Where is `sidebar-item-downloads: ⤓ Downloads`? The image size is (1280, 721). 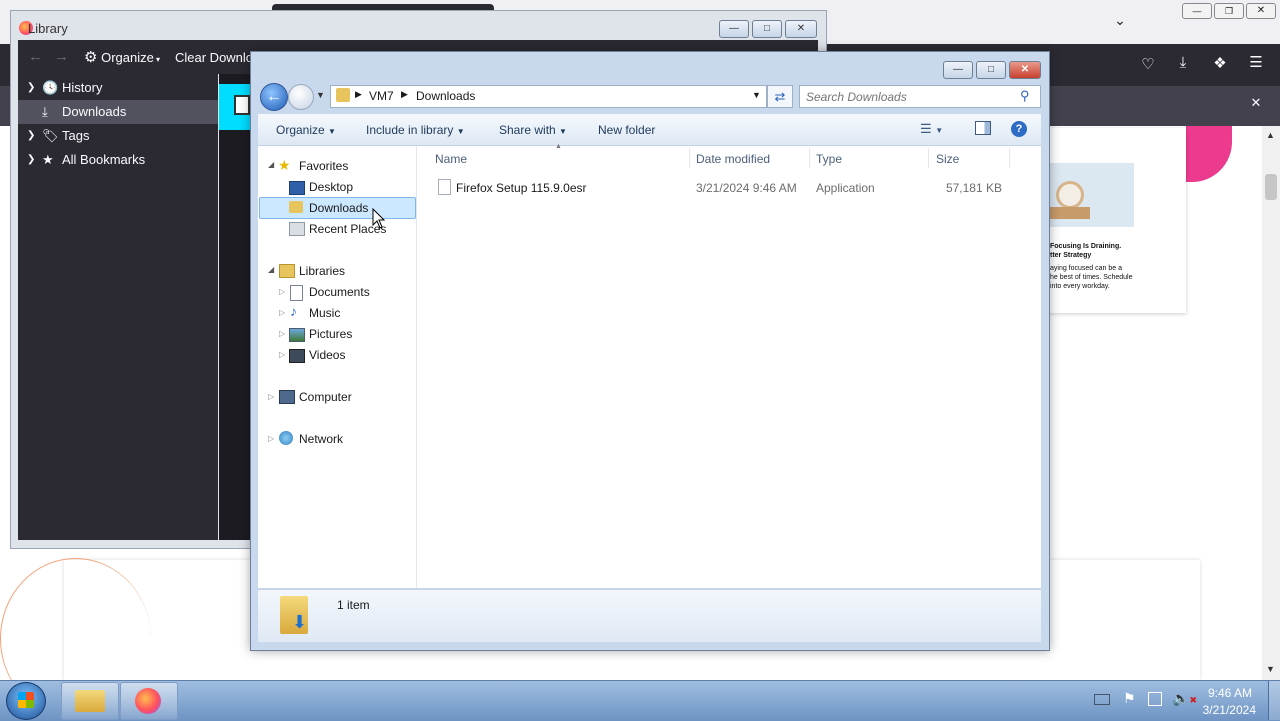
sidebar-item-downloads: ⤓ Downloads is located at coordinates (118, 112).